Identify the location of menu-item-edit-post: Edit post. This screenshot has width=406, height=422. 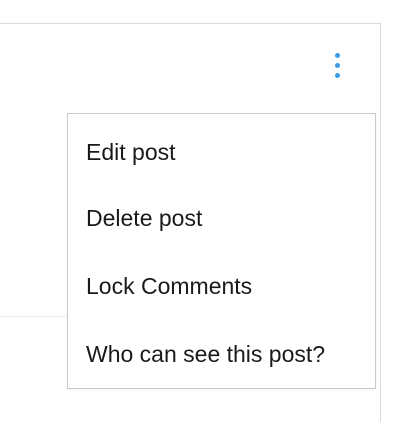
(131, 152).